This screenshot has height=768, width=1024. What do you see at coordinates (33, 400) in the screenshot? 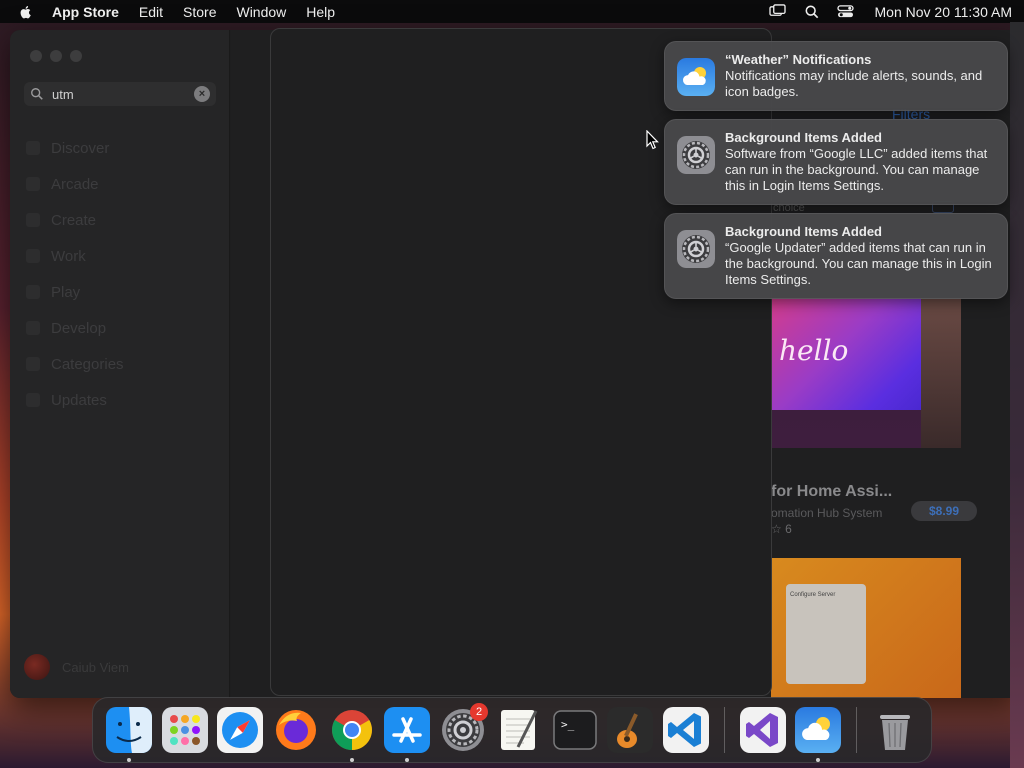
I see `download-icon` at bounding box center [33, 400].